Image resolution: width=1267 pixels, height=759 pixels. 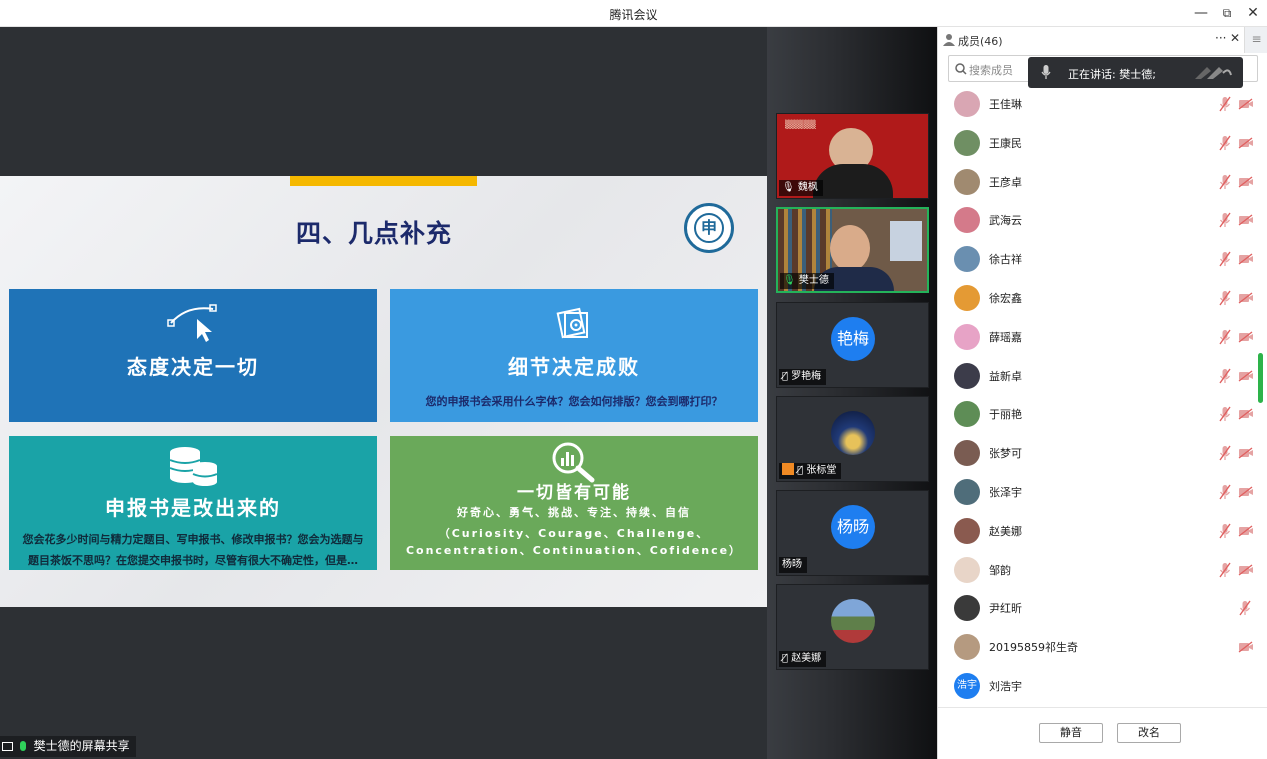 What do you see at coordinates (1097, 337) in the screenshot?
I see `member-row: 薛瑶嘉` at bounding box center [1097, 337].